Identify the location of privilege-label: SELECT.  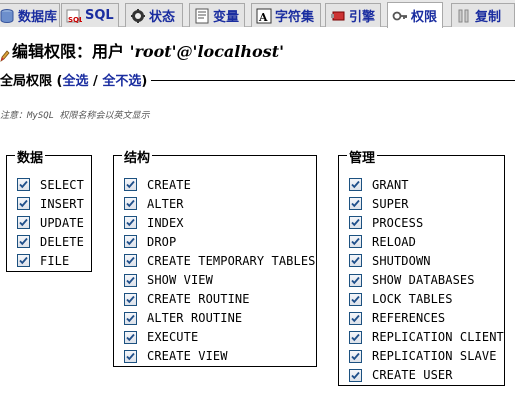
(62, 184).